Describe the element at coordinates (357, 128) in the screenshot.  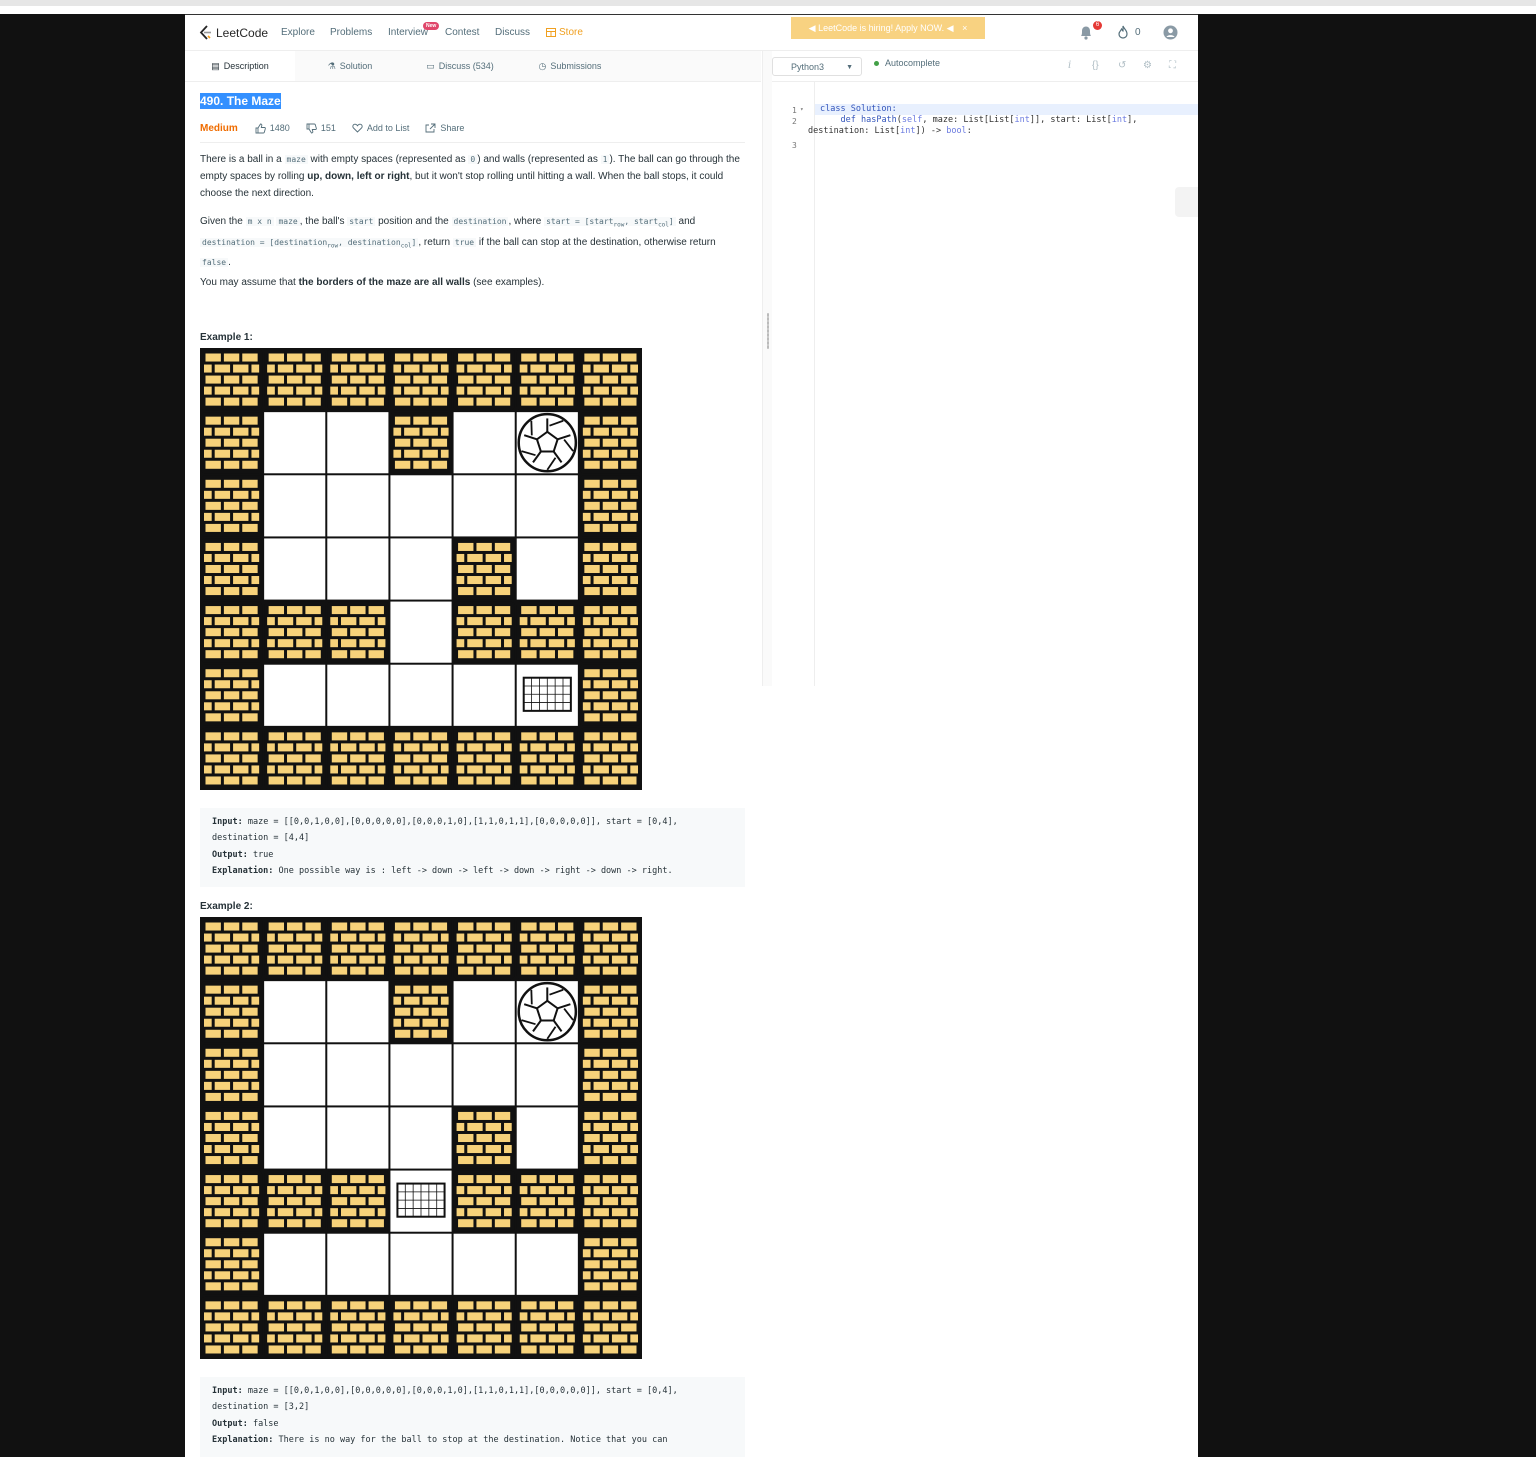
I see `heart-icon` at that location.